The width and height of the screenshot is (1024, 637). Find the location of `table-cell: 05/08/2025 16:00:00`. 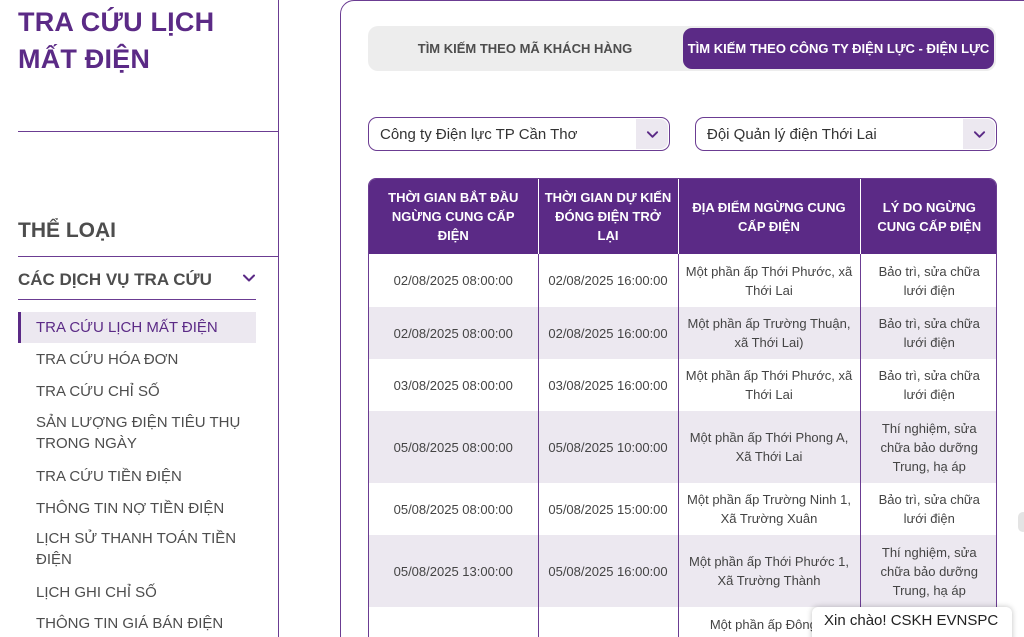

table-cell: 05/08/2025 16:00:00 is located at coordinates (608, 571).